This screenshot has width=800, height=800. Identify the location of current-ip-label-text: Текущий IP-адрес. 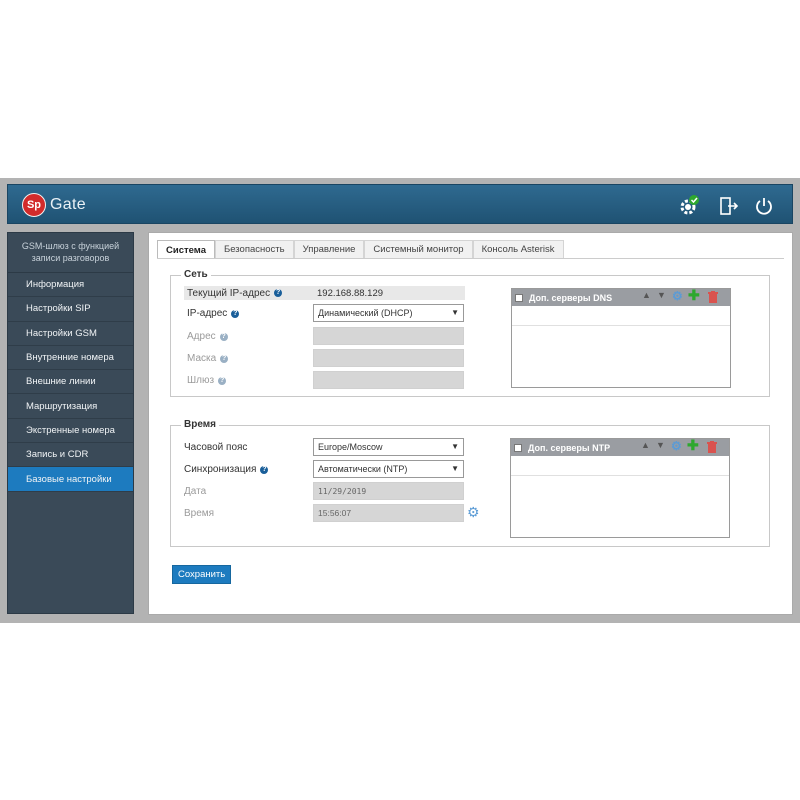
(229, 293).